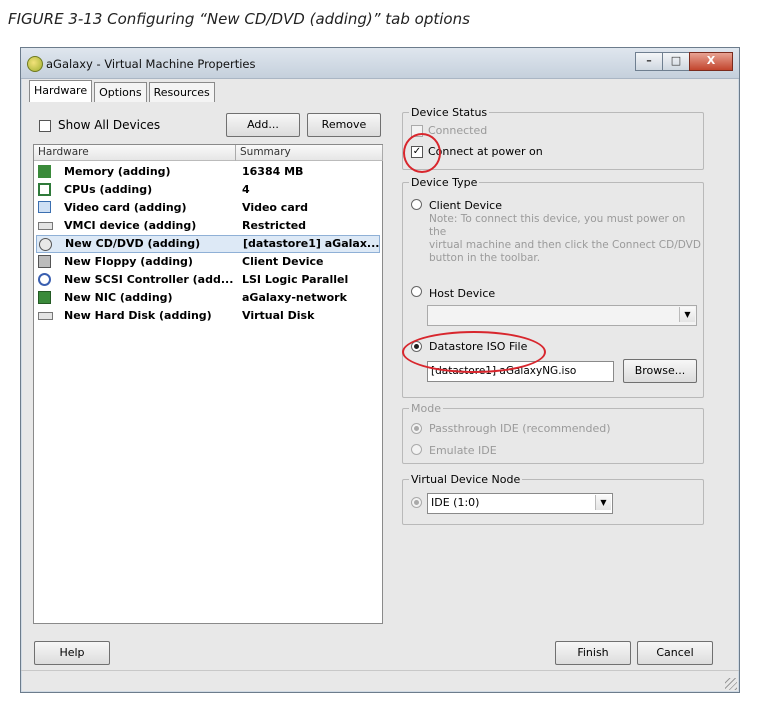 The height and width of the screenshot is (703, 764). Describe the element at coordinates (274, 225) in the screenshot. I see `row-summary: Restricted` at that location.